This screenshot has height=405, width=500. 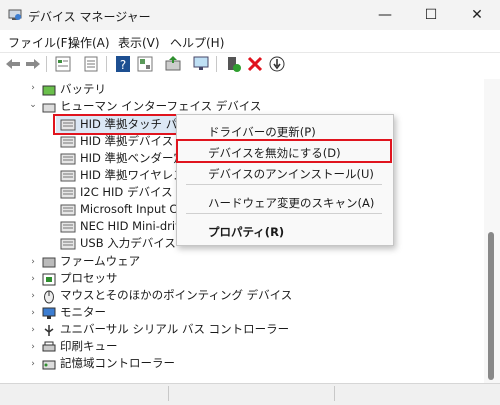 I want to click on menu-item-uninstall-device: デバイスのアンインストール(U), so click(x=291, y=174).